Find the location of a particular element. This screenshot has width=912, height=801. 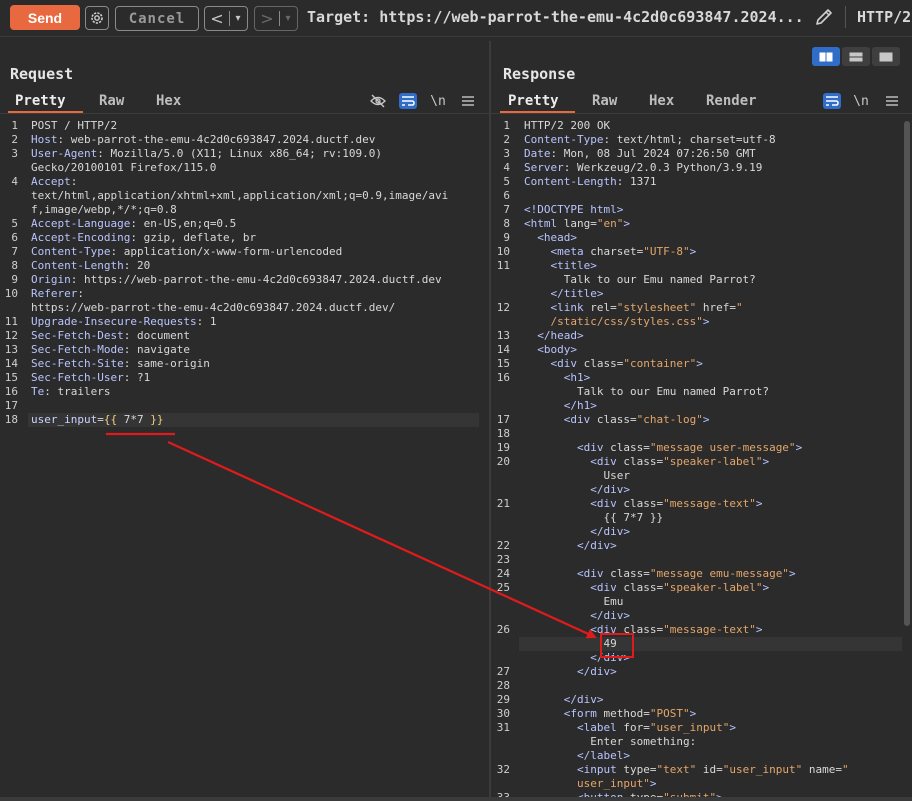

result-highlight-box is located at coordinates (617, 645).